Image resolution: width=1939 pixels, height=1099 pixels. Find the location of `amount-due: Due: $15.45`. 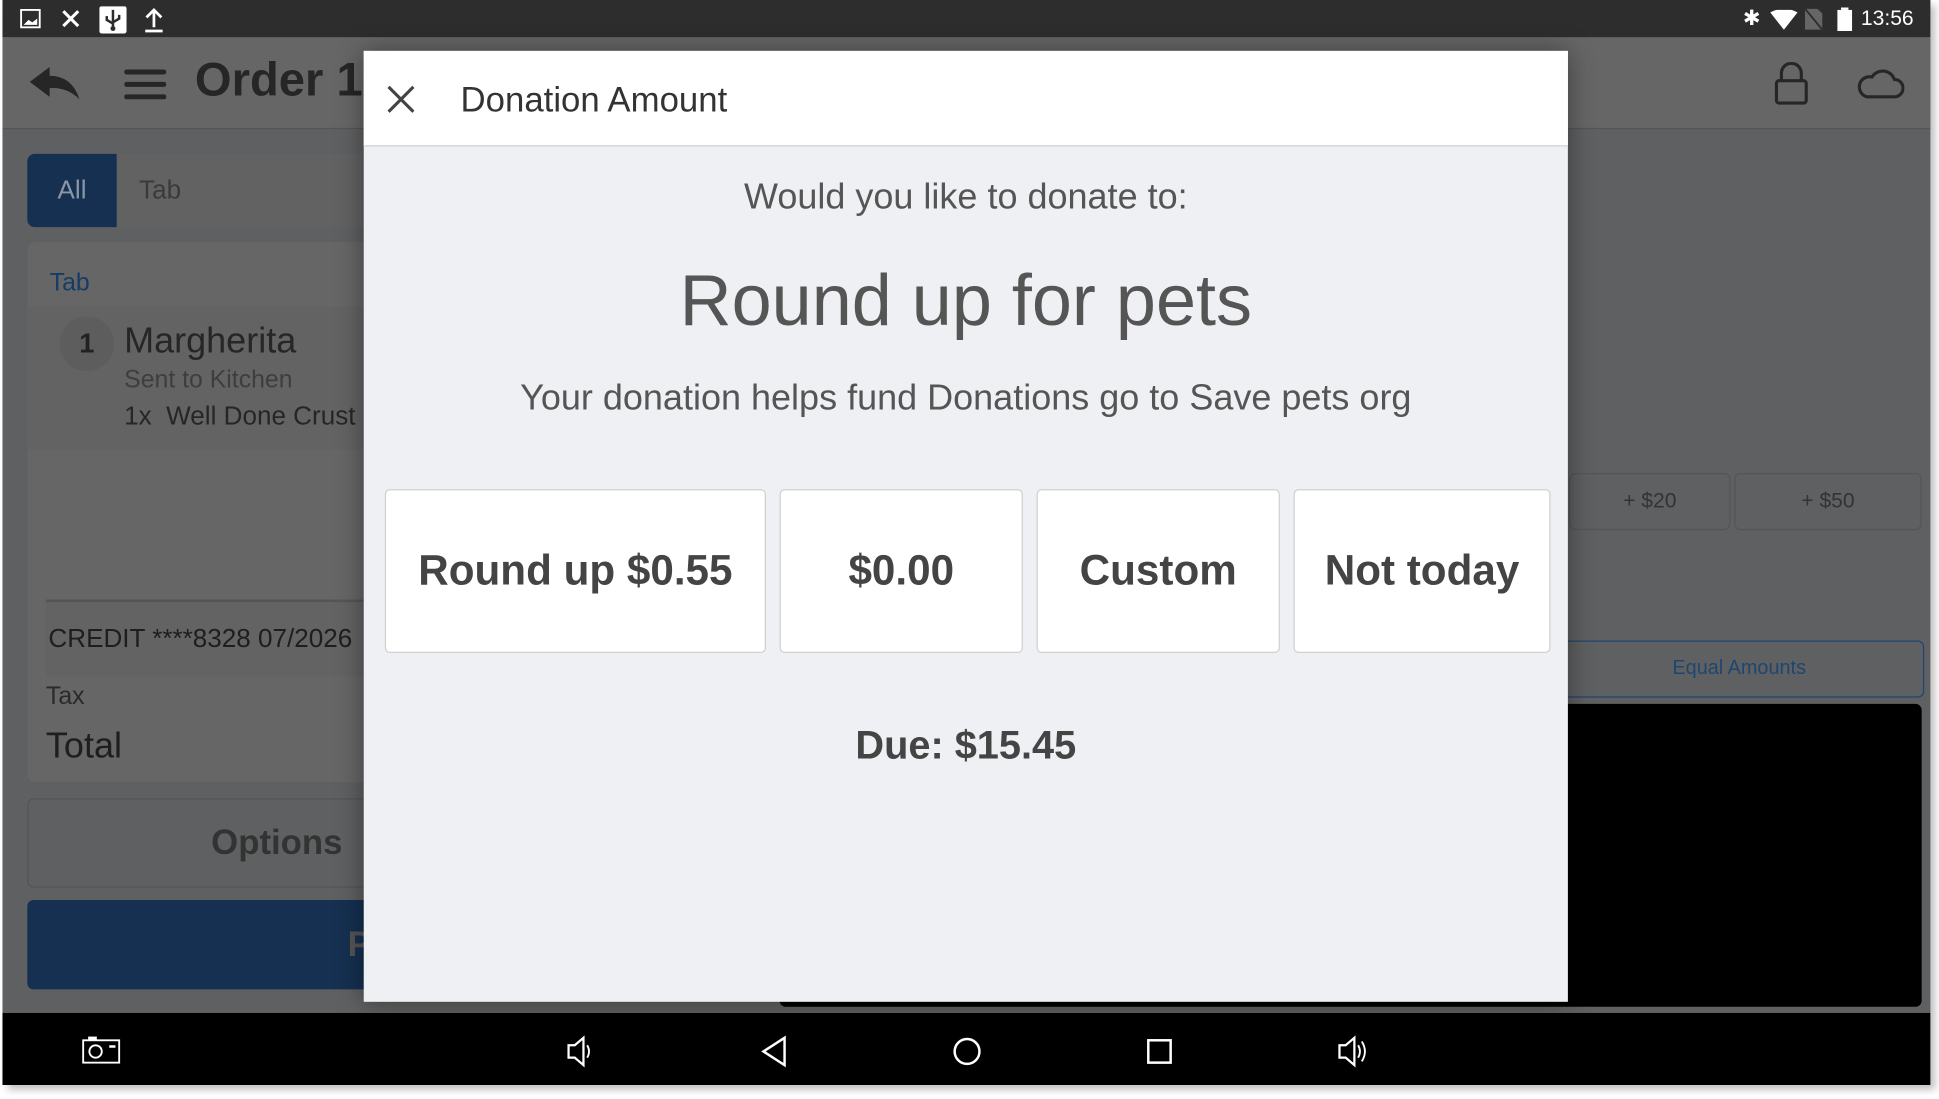

amount-due: Due: $15.45 is located at coordinates (966, 745).